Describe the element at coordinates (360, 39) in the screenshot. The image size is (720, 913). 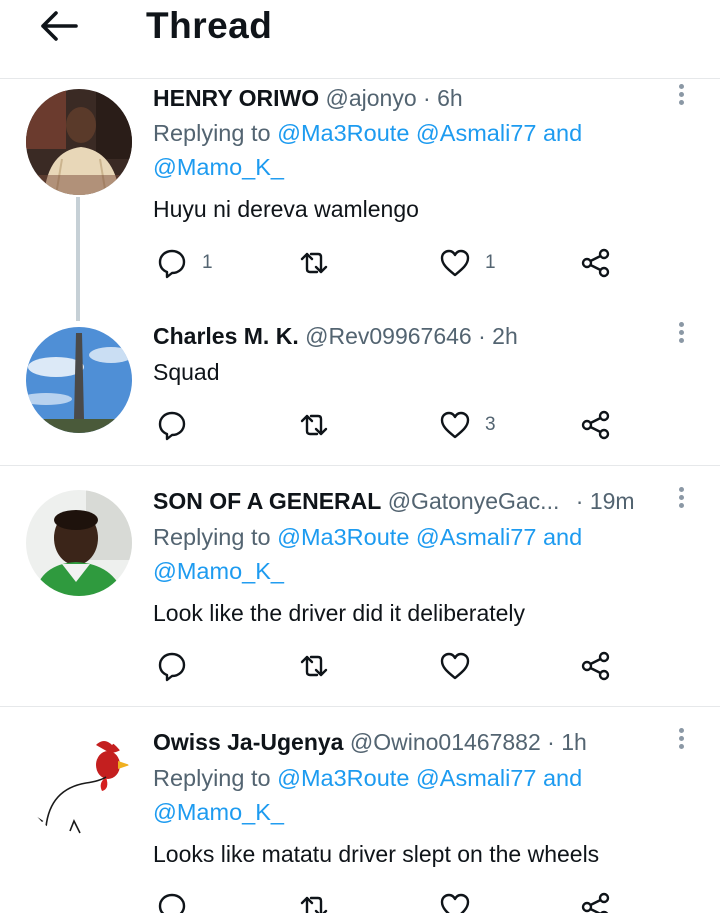
I see `top-bar: Thread` at that location.